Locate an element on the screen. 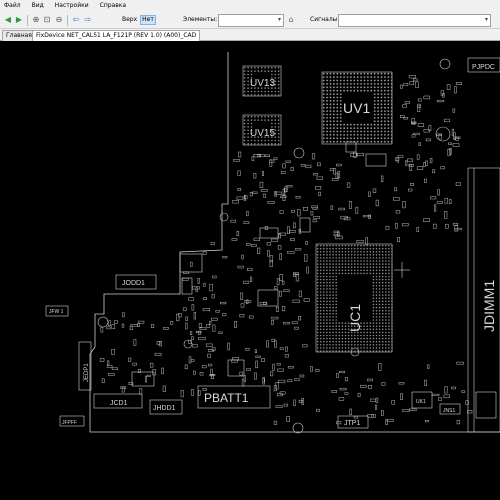 The height and width of the screenshot is (500, 500). zoom-fit-icon: ⊡ is located at coordinates (47, 20).